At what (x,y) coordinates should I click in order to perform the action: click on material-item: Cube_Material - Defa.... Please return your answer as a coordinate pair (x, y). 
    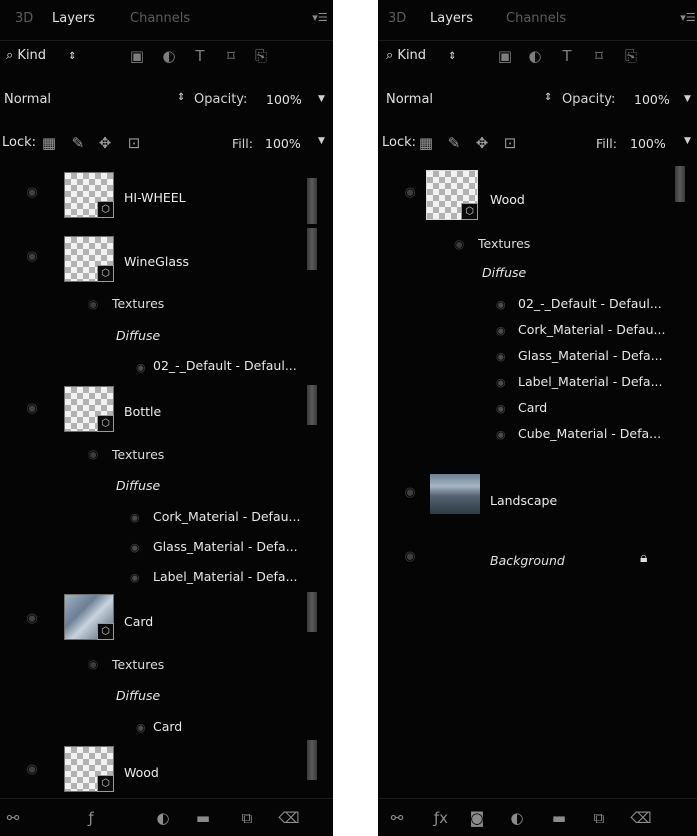
    Looking at the image, I should click on (589, 433).